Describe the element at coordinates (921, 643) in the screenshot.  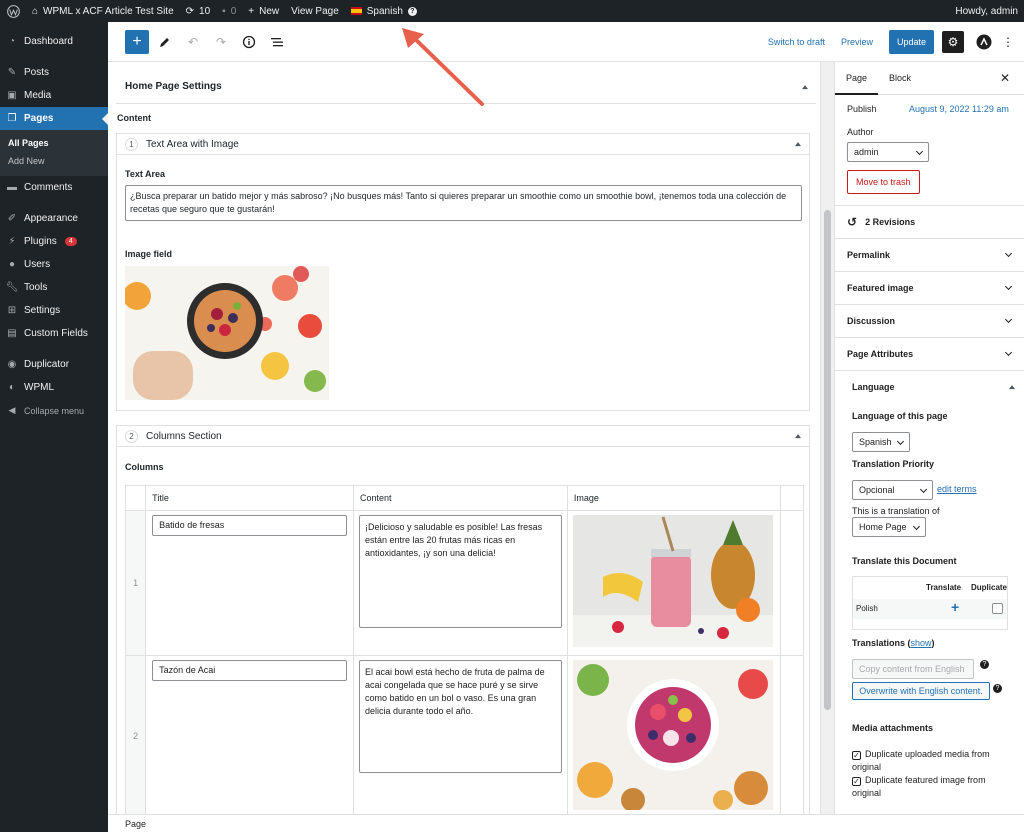
I see `show-translations-link: show` at that location.